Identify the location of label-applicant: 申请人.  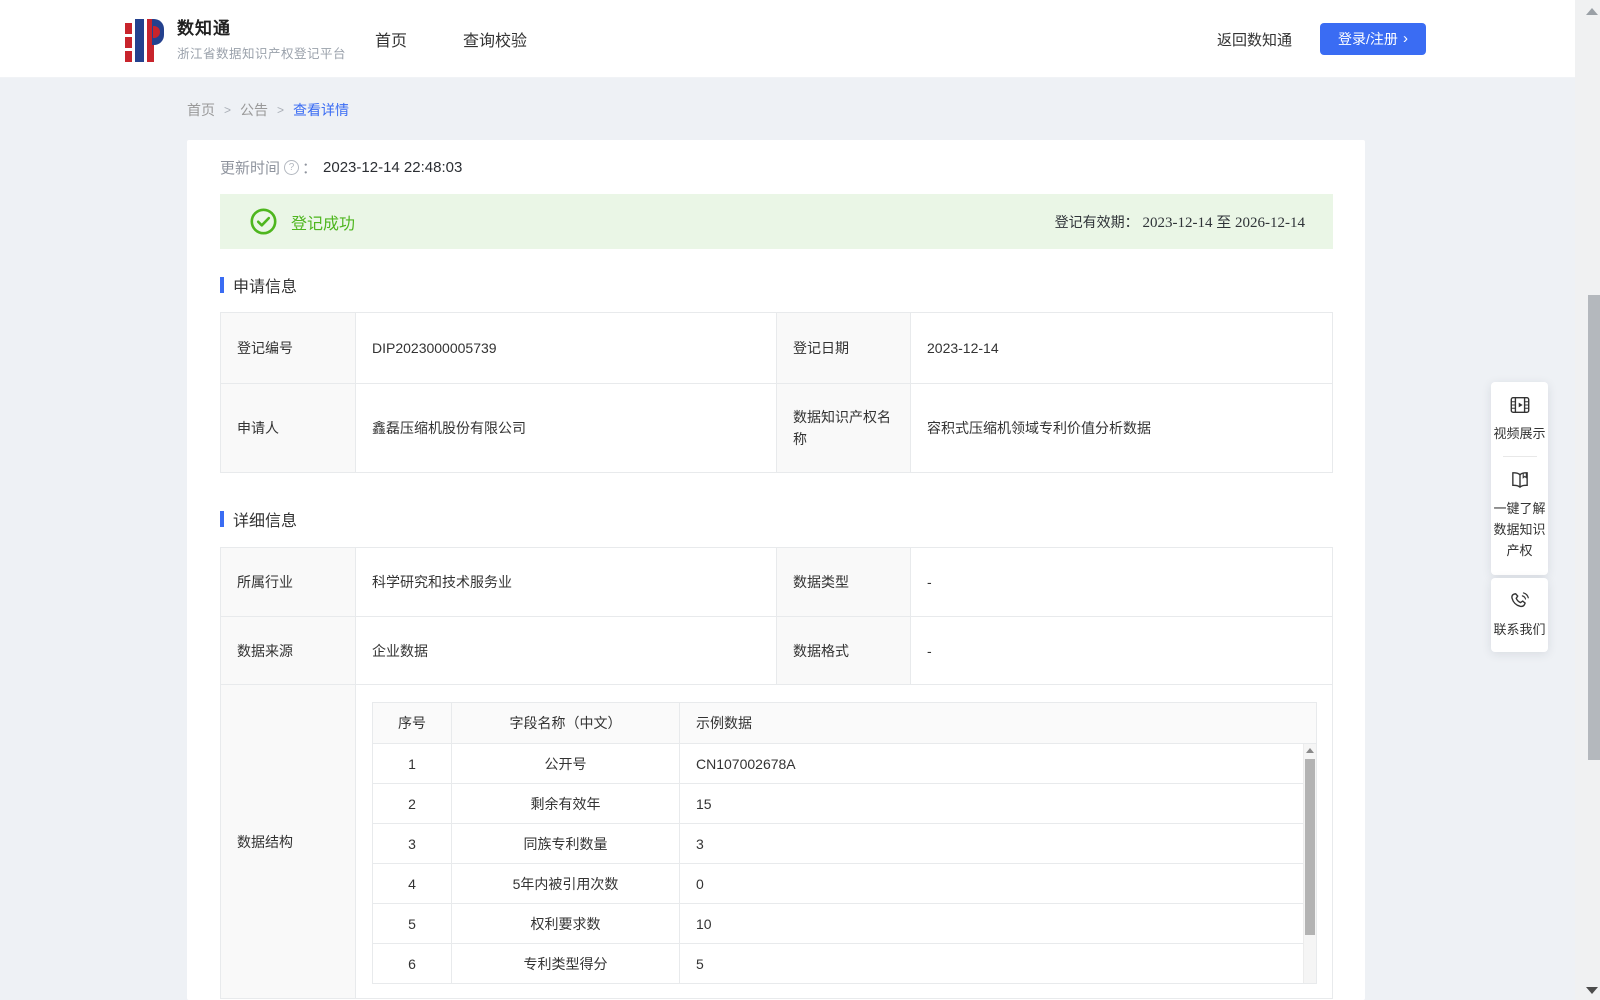
(288, 428).